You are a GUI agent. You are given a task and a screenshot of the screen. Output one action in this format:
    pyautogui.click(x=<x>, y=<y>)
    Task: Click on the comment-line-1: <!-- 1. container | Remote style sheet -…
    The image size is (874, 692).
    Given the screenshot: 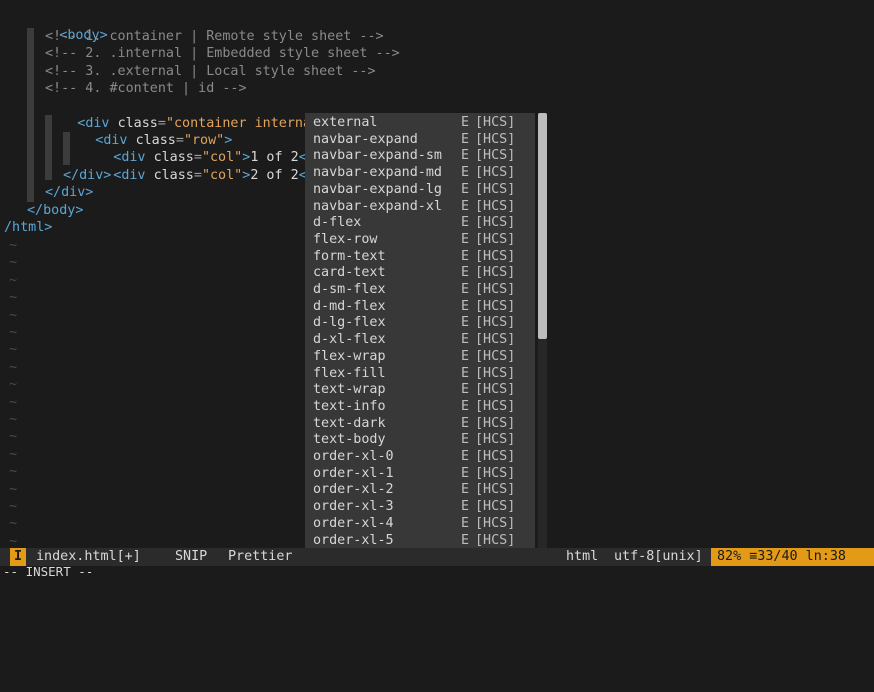 What is the action you would take?
    pyautogui.click(x=214, y=36)
    